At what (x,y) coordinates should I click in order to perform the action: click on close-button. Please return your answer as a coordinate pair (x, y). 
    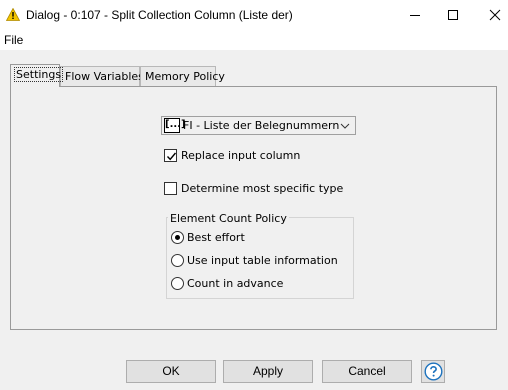
    Looking at the image, I should click on (490, 15).